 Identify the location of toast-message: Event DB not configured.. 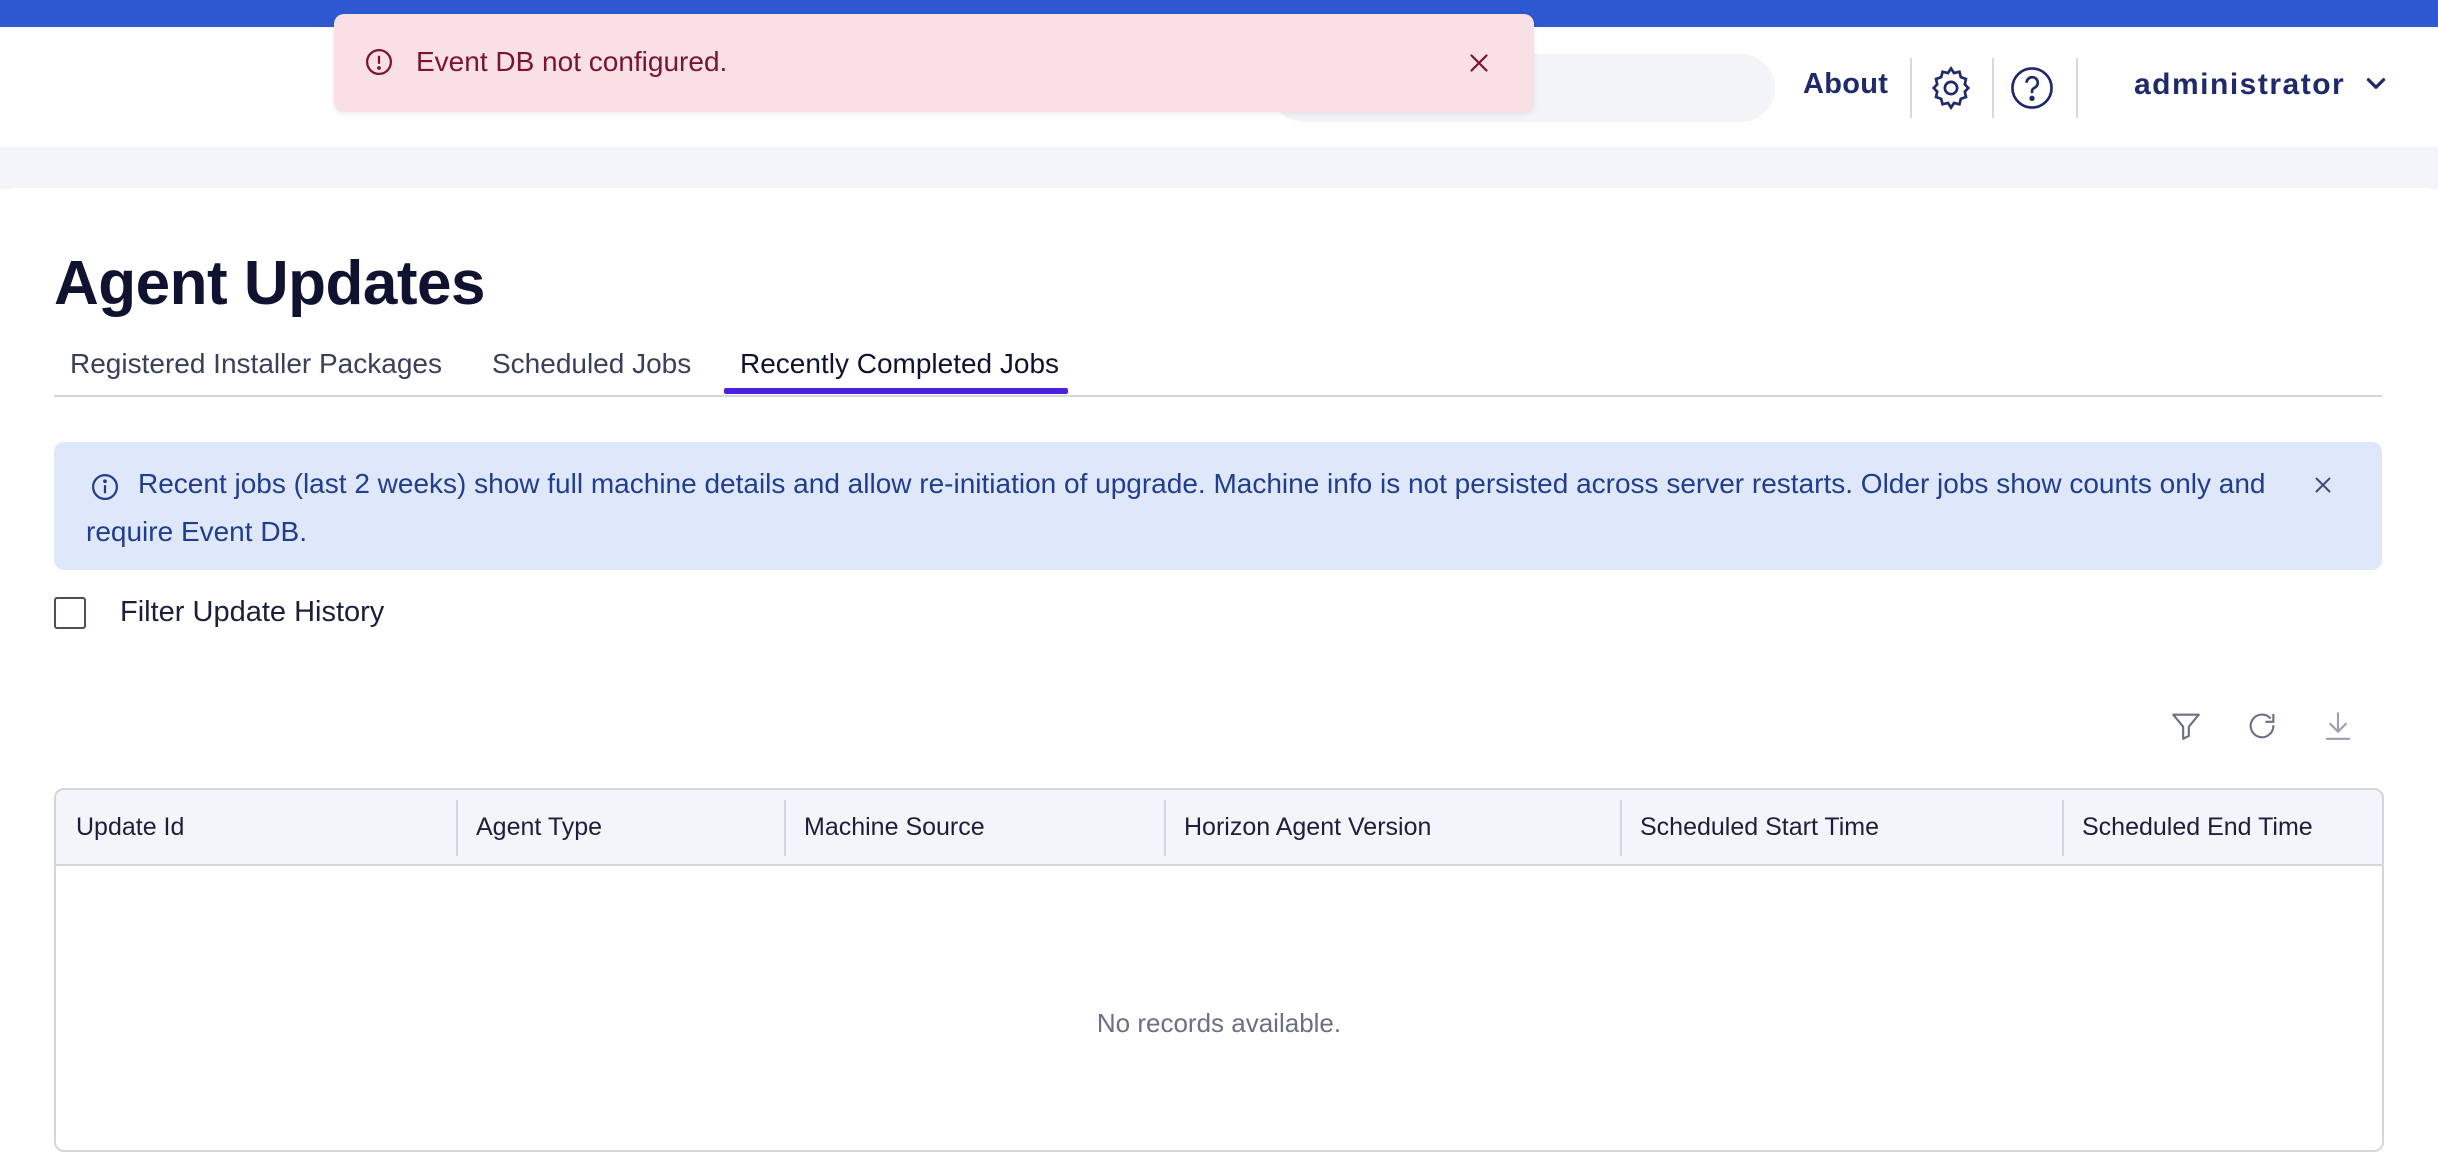
(572, 61).